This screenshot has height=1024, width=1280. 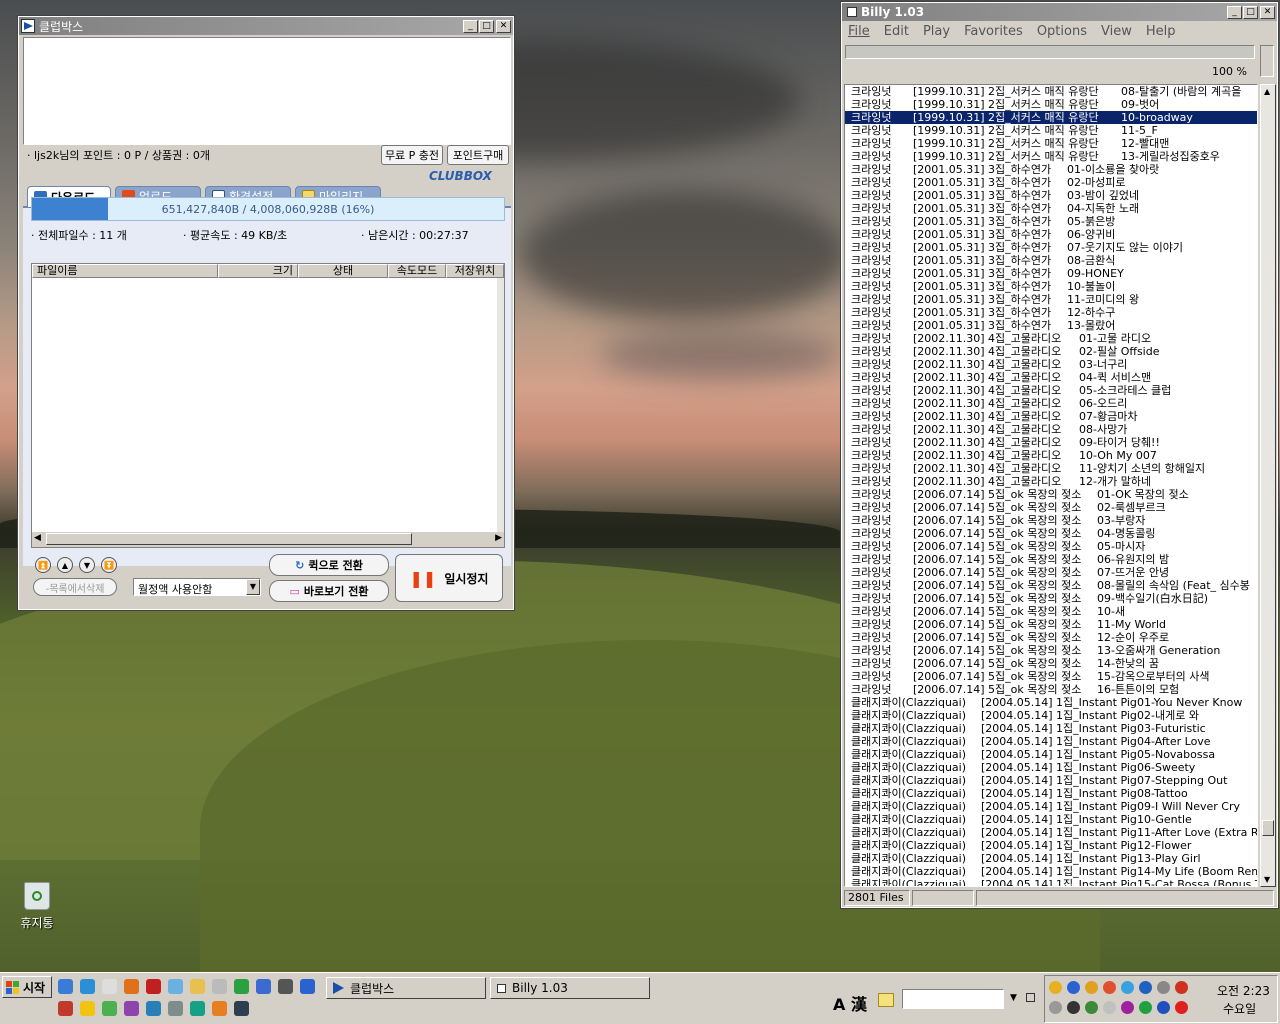 What do you see at coordinates (1051, 208) in the screenshot?
I see `playlist-row: 크라잉넛 [2001.05.31] 3집_하수연가 04-지독한 노래` at bounding box center [1051, 208].